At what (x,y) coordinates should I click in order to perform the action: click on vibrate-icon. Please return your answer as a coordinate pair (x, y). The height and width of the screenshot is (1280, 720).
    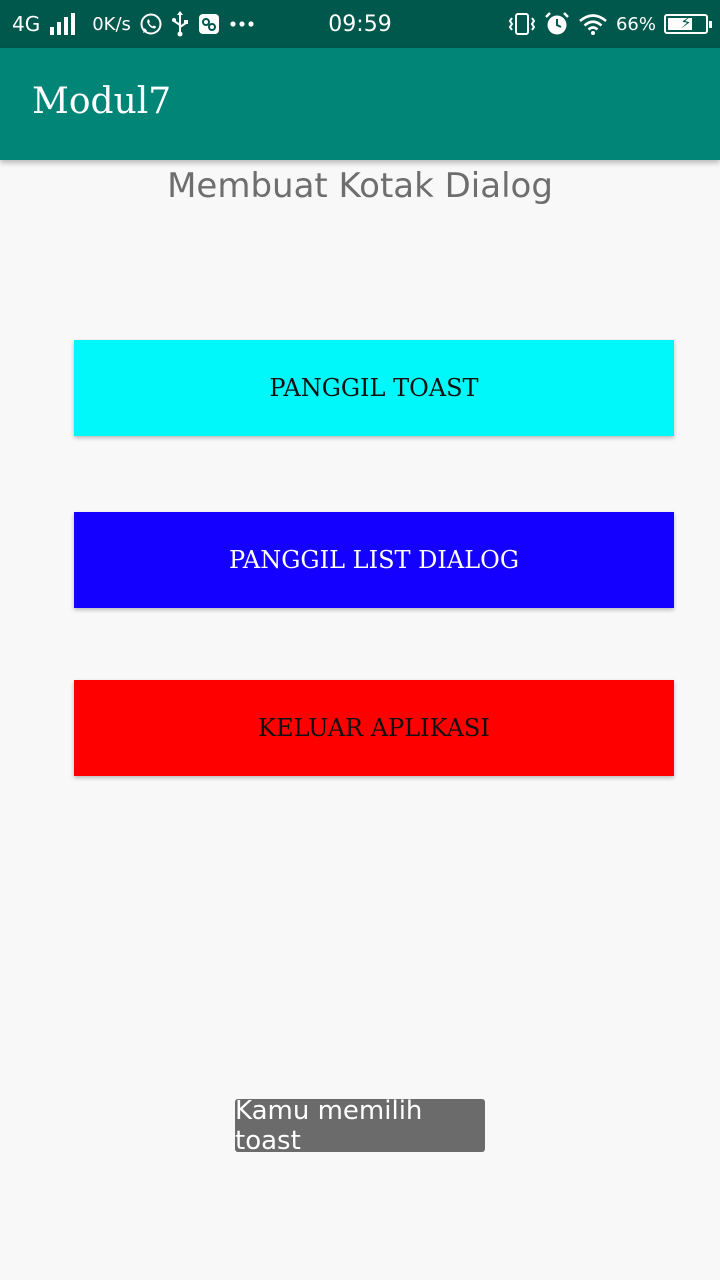
    Looking at the image, I should click on (522, 24).